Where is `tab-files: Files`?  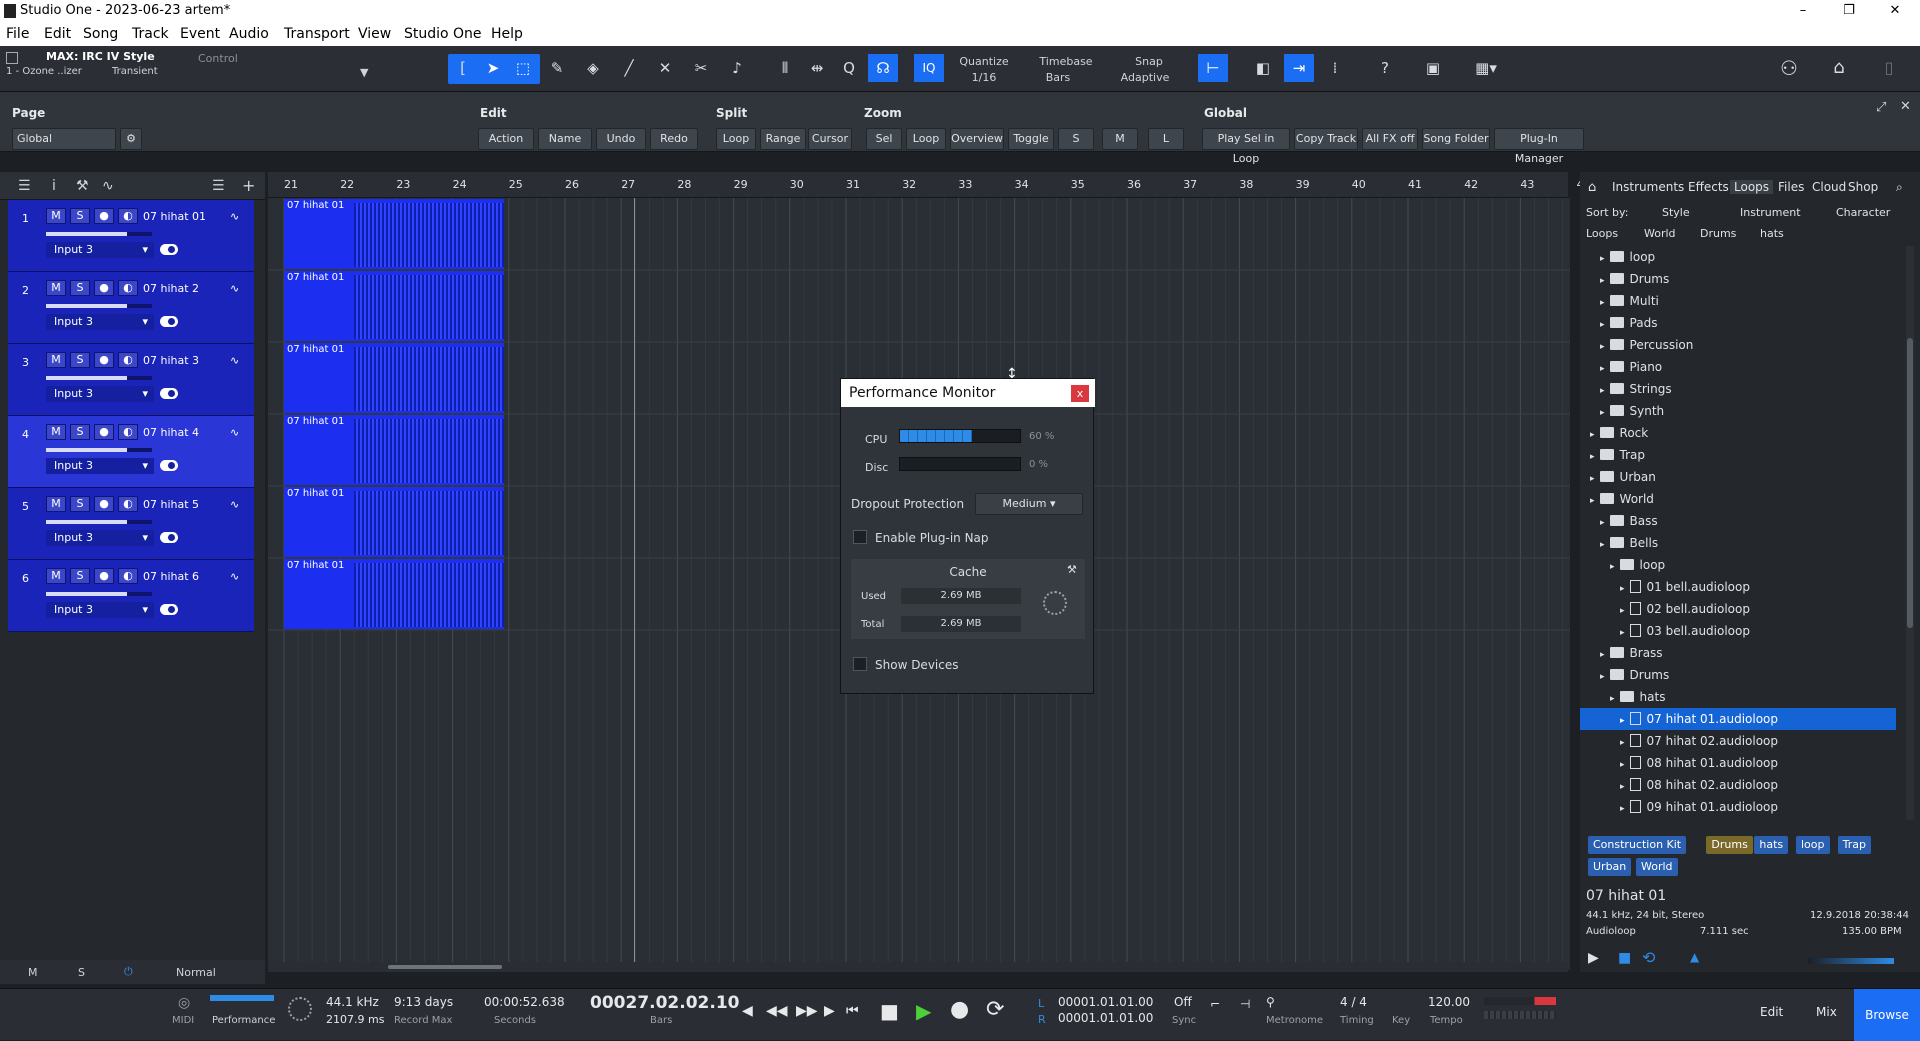
tab-files: Files is located at coordinates (1791, 187).